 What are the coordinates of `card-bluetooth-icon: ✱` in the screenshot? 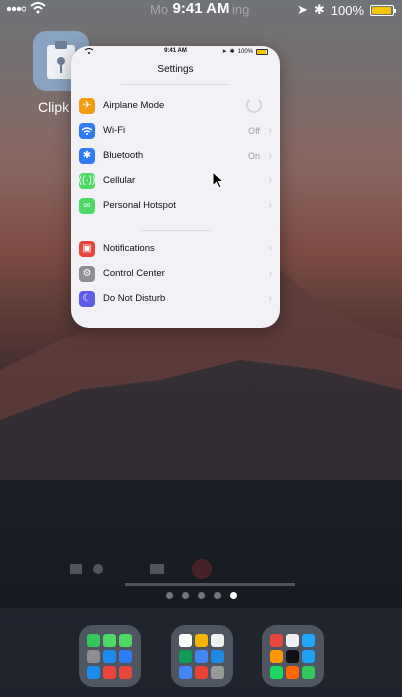 It's located at (232, 52).